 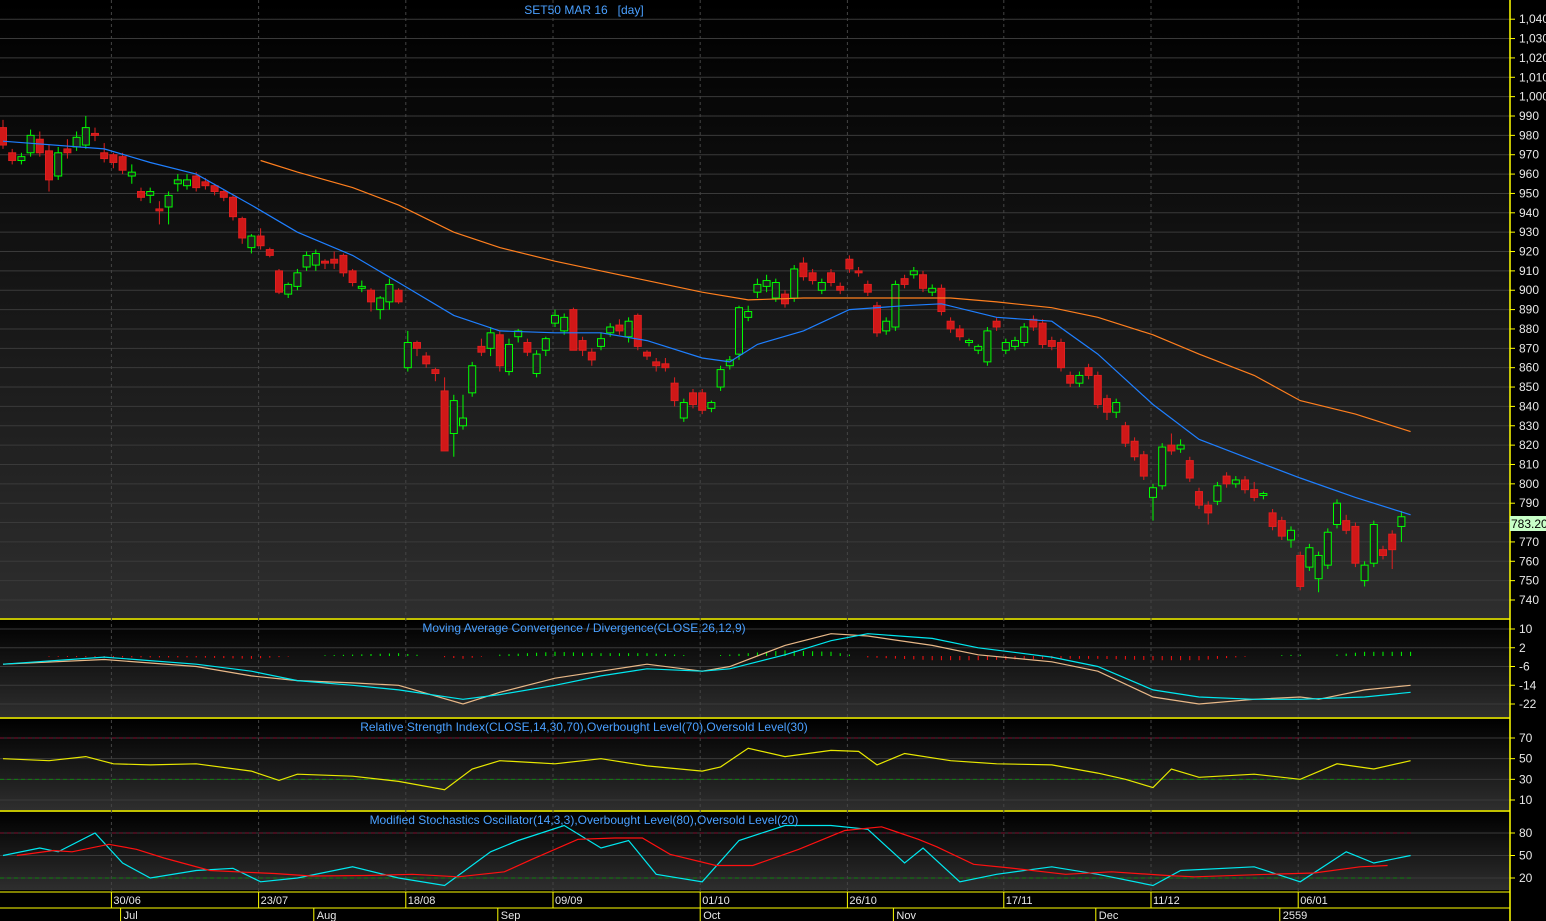 I want to click on date-label: 26/10, so click(x=863, y=901).